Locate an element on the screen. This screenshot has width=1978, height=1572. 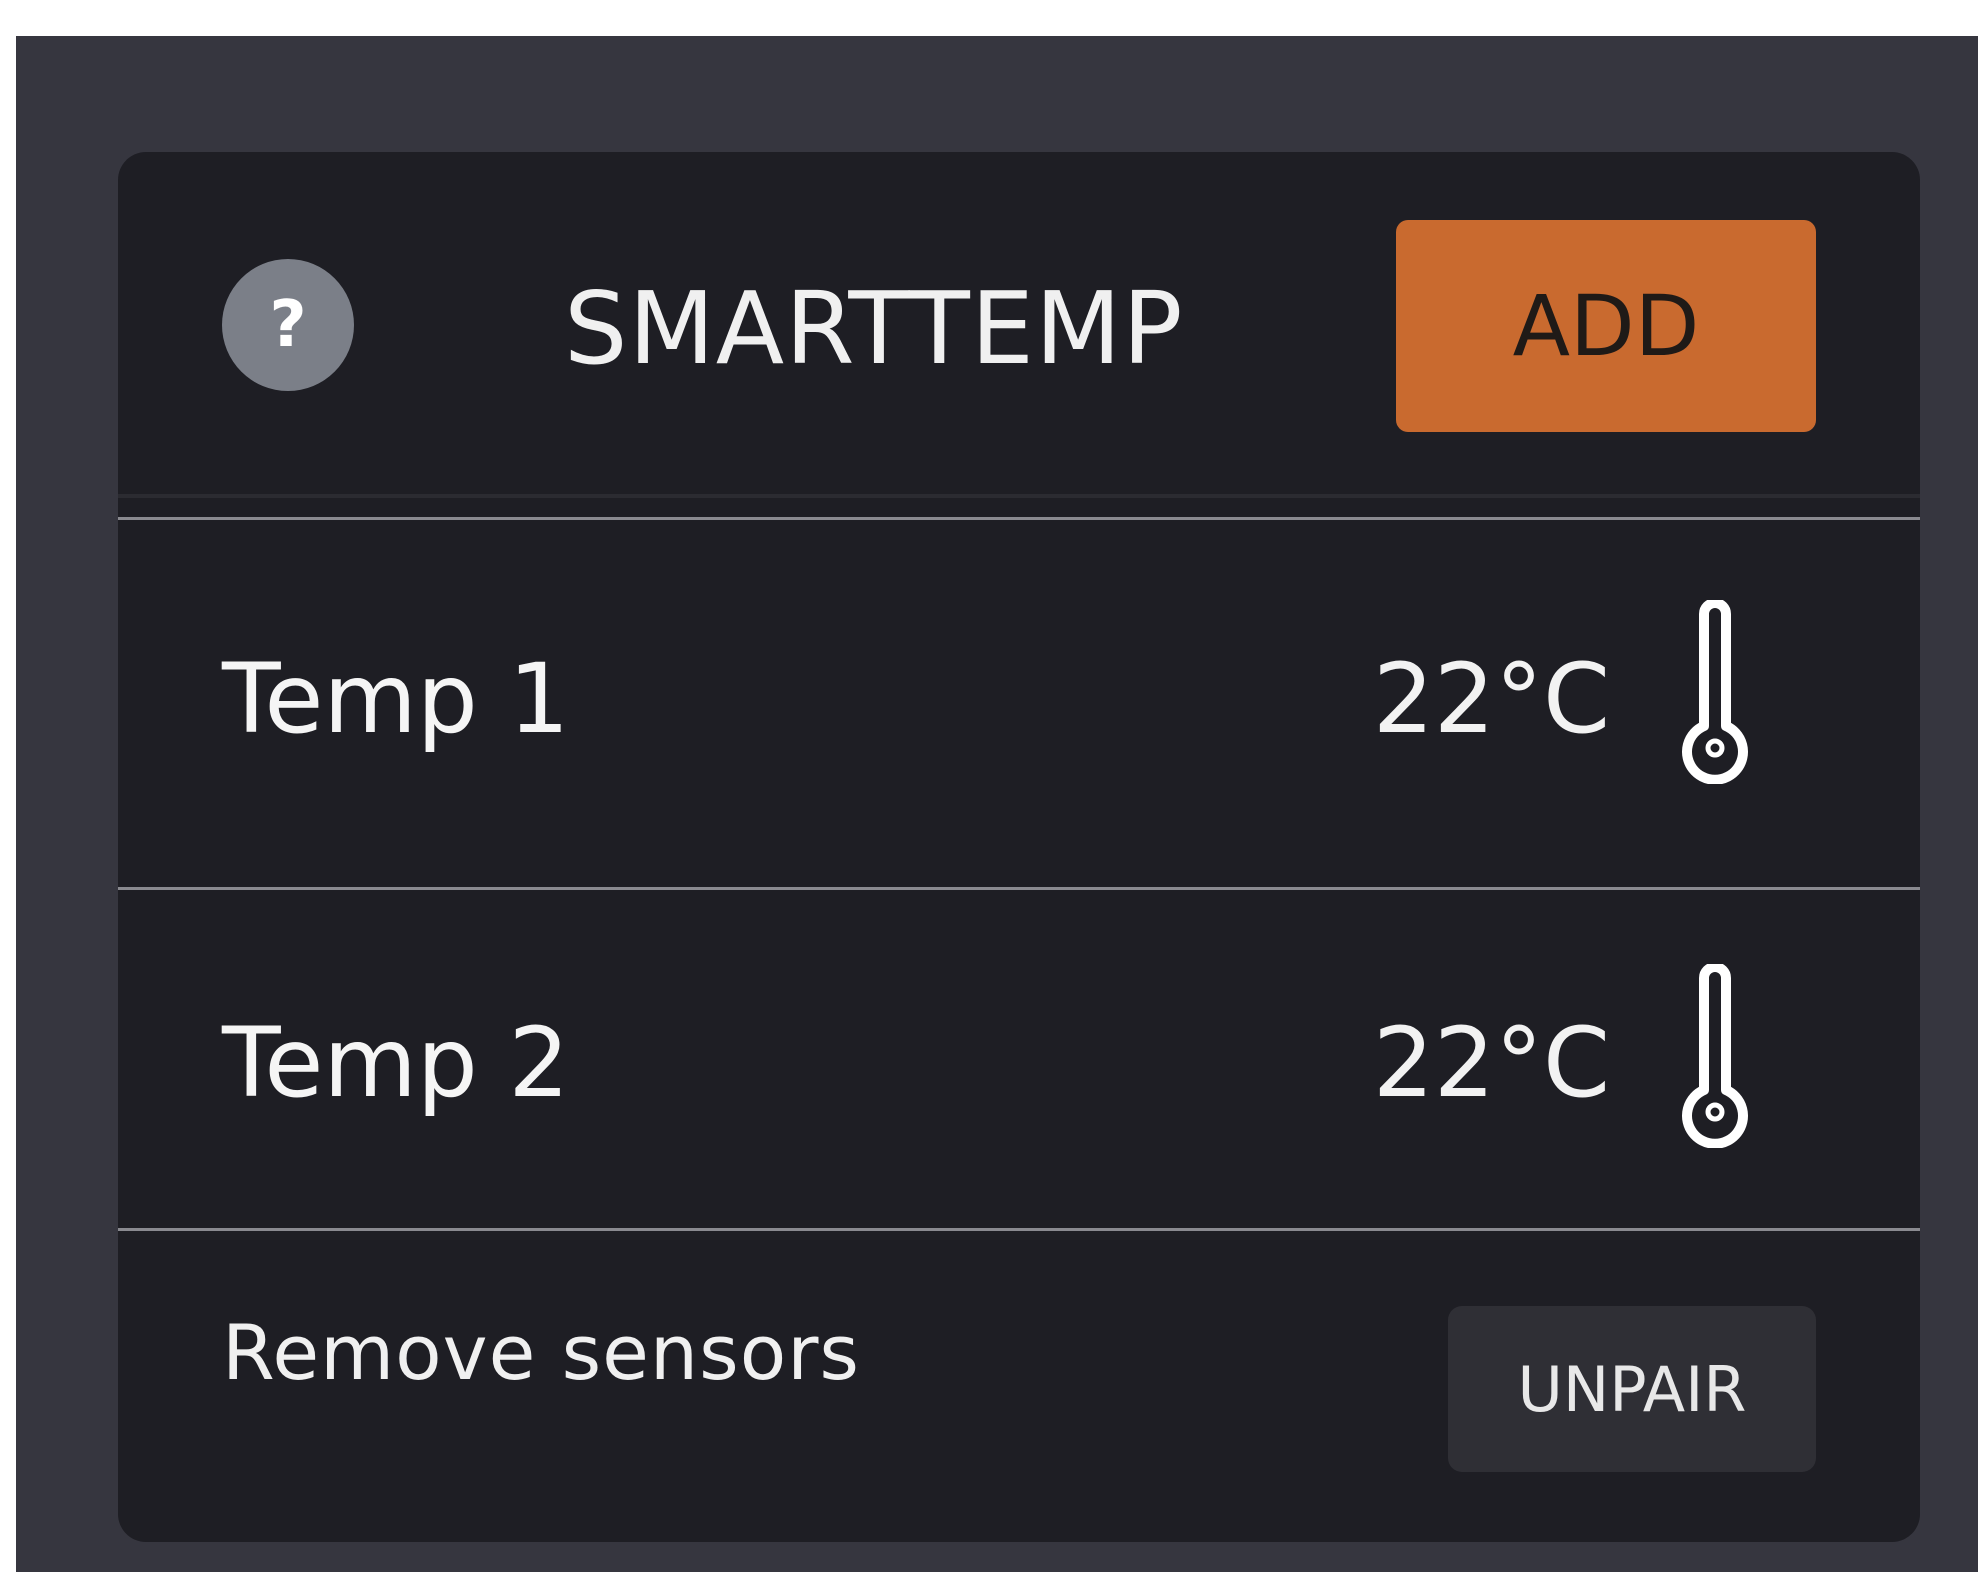
remove-sensors-label: Remove sensors is located at coordinates (541, 1352).